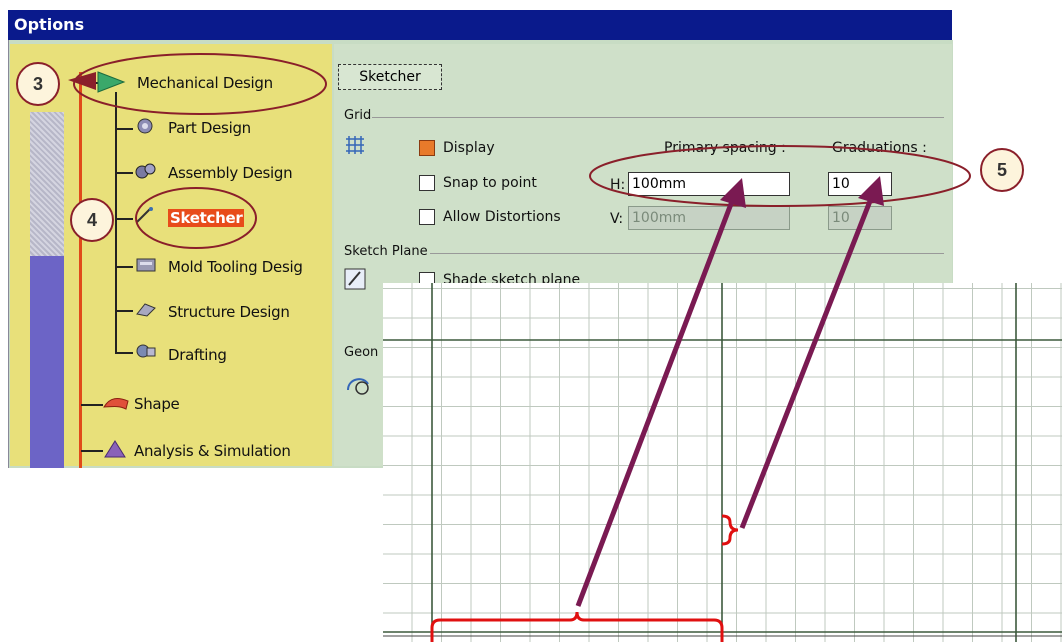  I want to click on graduation-arrow-line, so click(807, 362).